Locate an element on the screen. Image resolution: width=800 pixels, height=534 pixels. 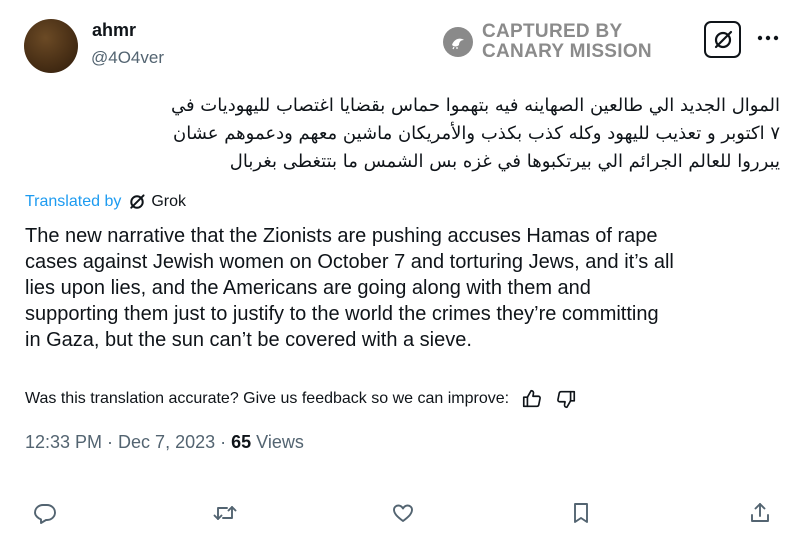
retweet-icon is located at coordinates (225, 513).